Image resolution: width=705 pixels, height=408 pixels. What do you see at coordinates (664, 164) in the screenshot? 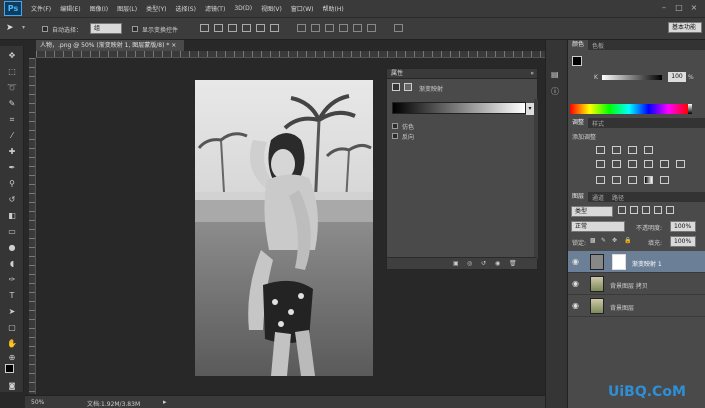
I see `photo-filter-icon` at bounding box center [664, 164].